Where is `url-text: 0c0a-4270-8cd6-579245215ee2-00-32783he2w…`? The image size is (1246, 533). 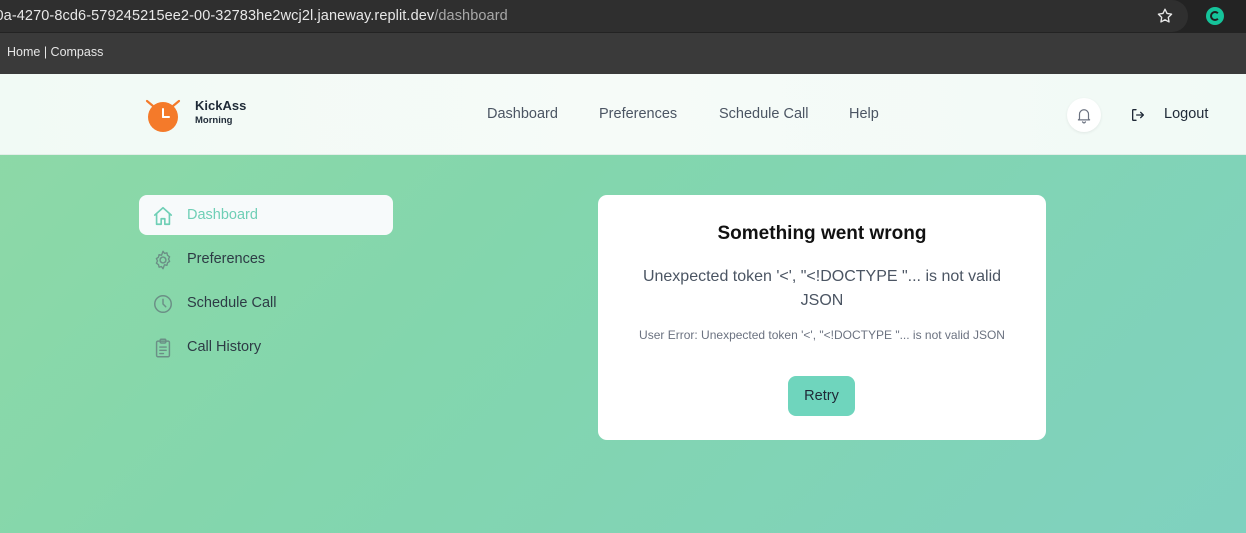
url-text: 0c0a-4270-8cd6-579245215ee2-00-32783he2w… is located at coordinates (254, 16).